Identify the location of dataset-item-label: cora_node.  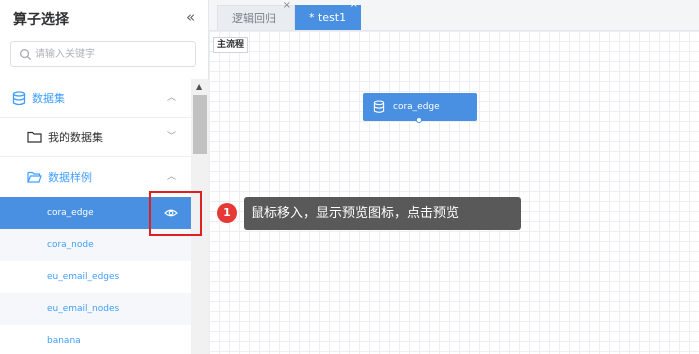
(70, 245).